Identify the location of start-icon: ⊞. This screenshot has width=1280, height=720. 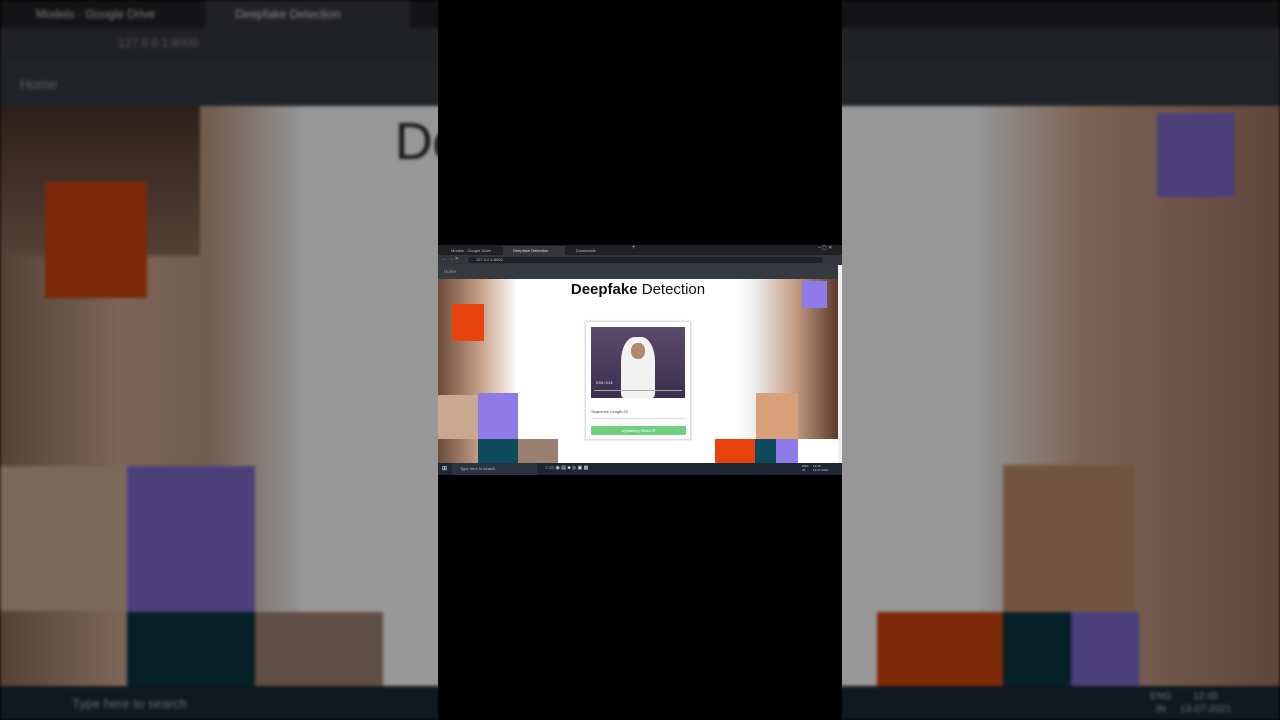
(444, 468).